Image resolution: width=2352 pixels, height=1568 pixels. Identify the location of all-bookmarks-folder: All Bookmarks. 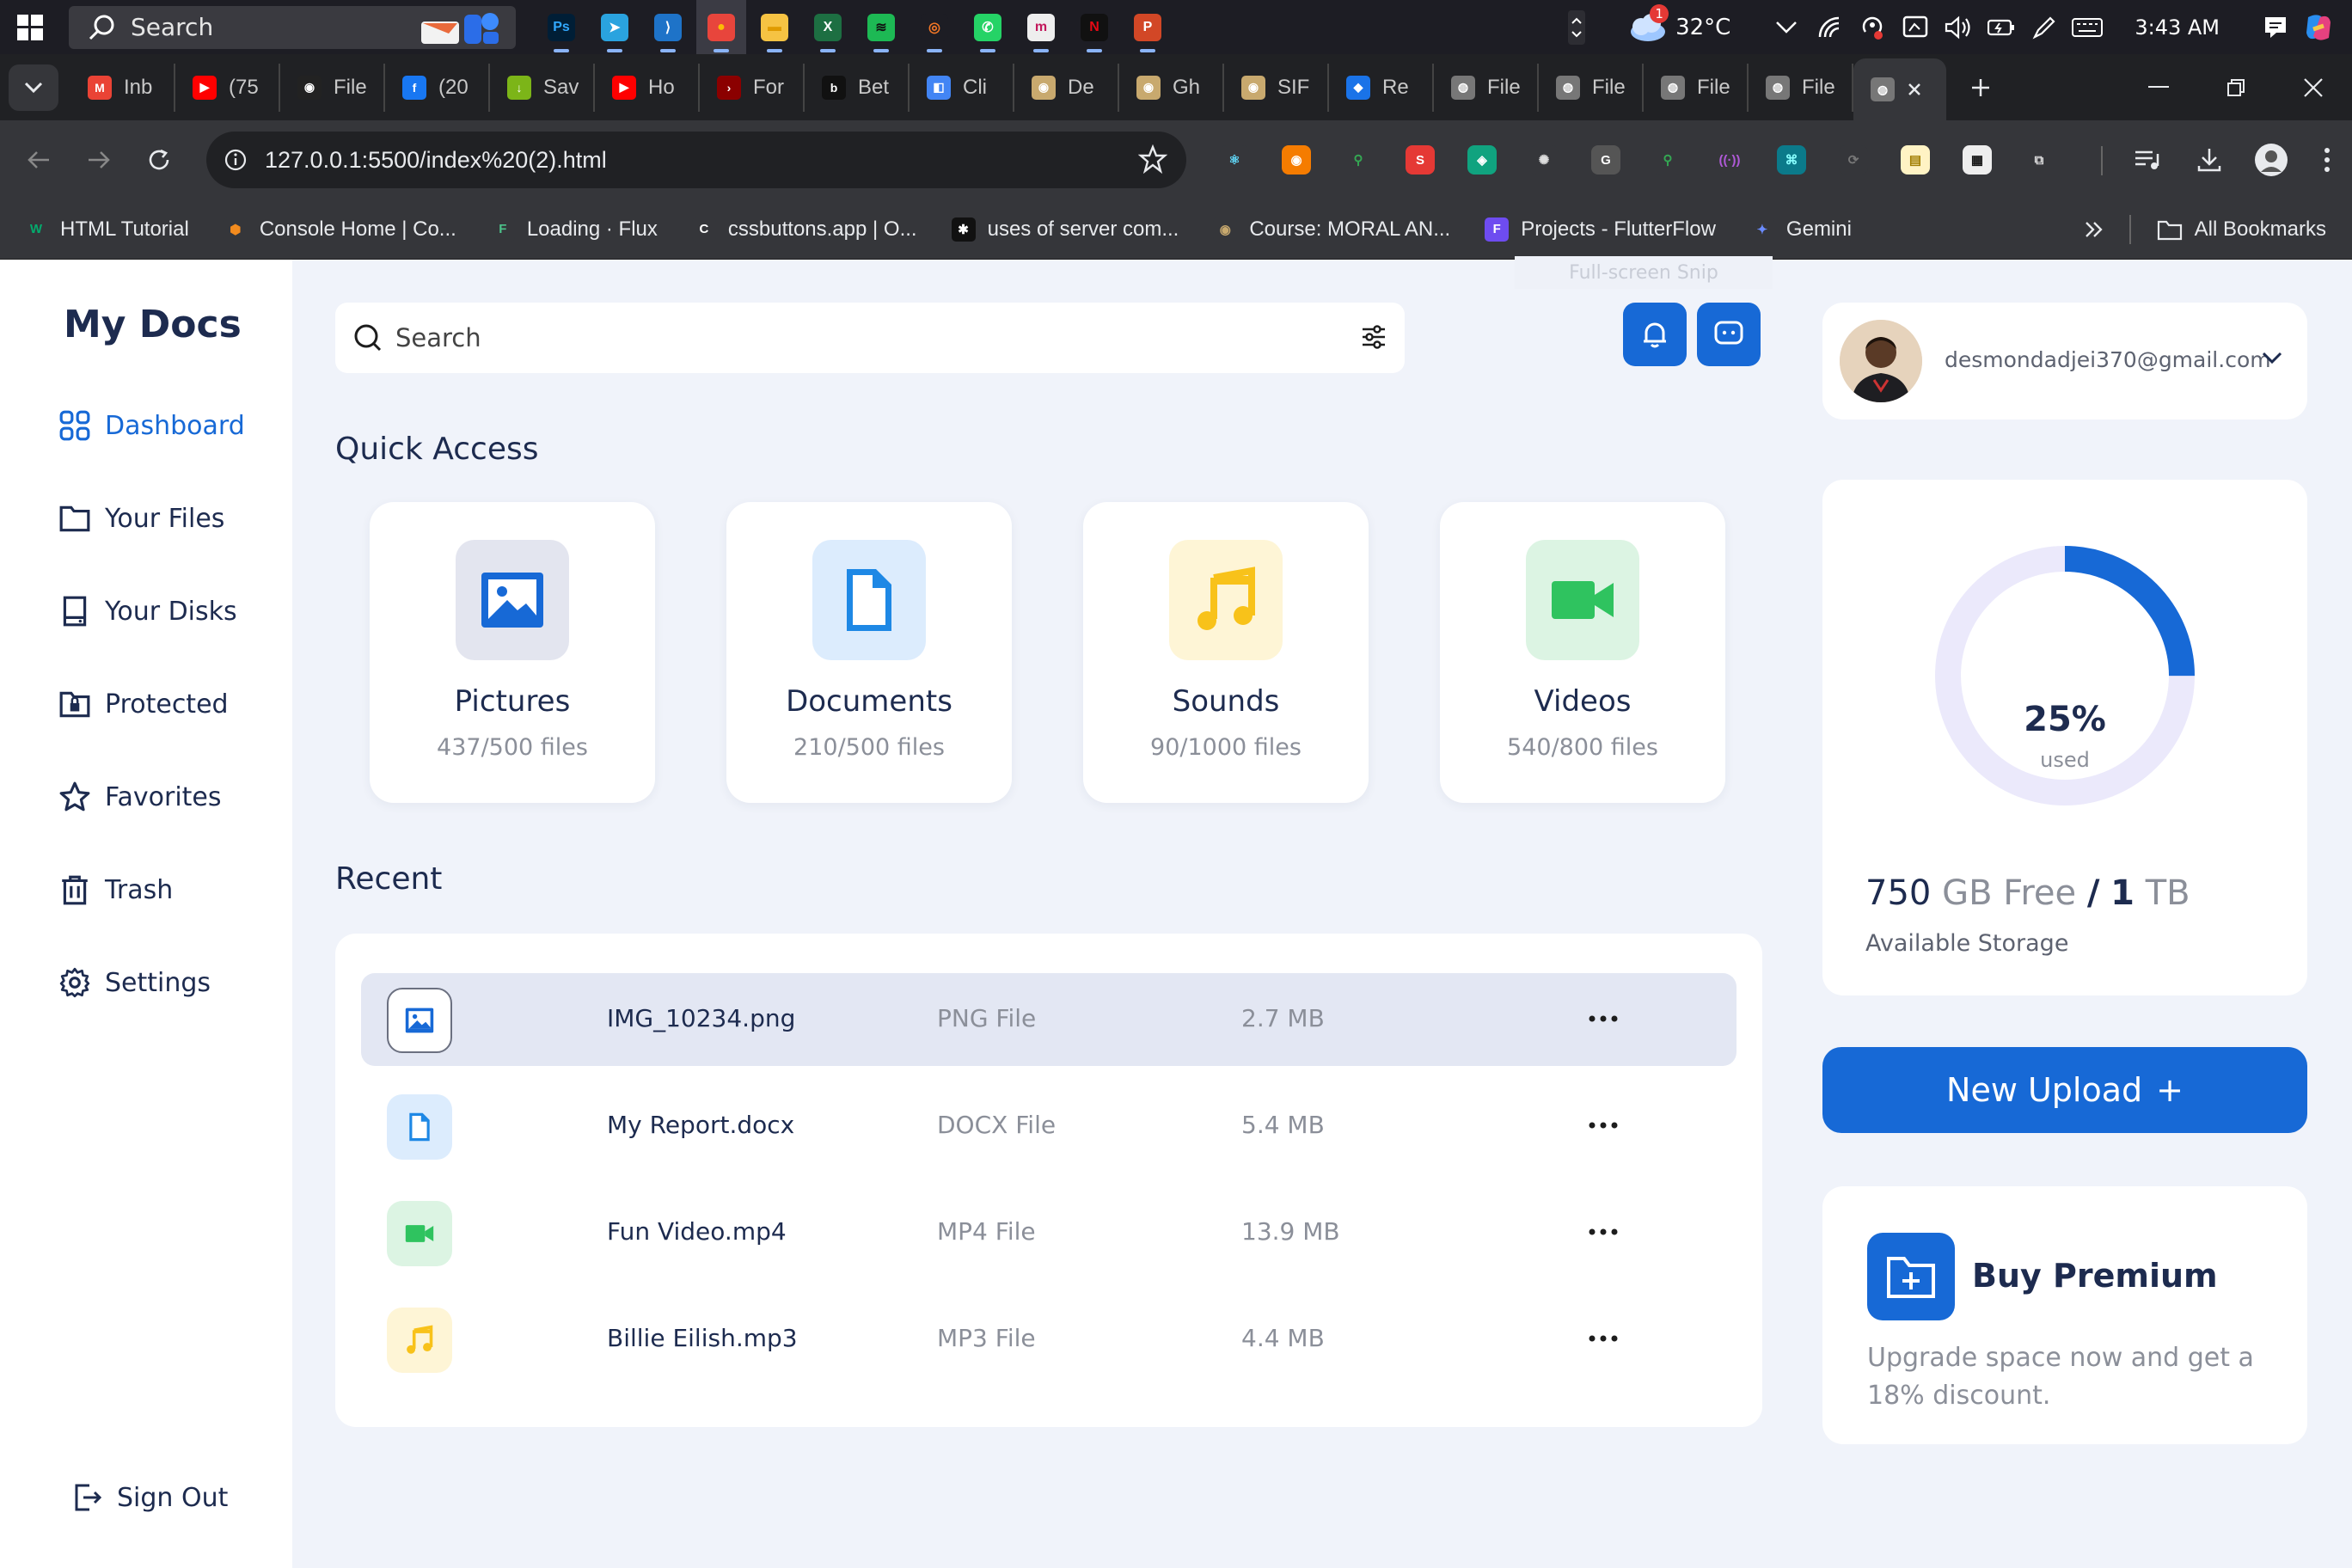
(2241, 229).